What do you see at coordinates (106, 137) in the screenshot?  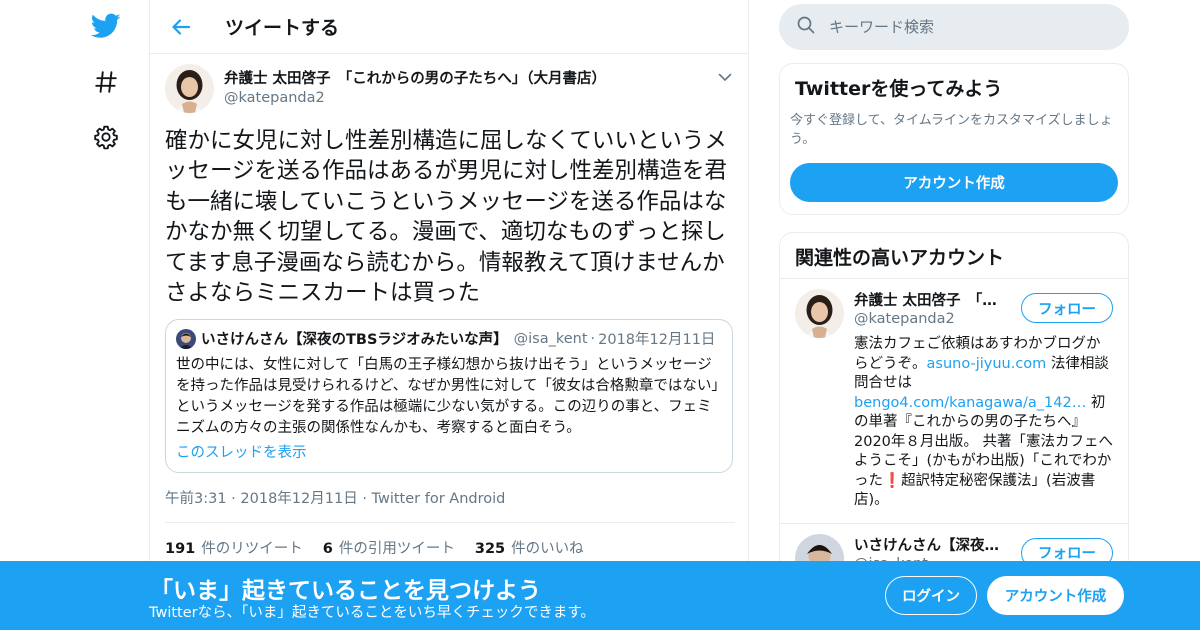 I see `settings-gear-icon` at bounding box center [106, 137].